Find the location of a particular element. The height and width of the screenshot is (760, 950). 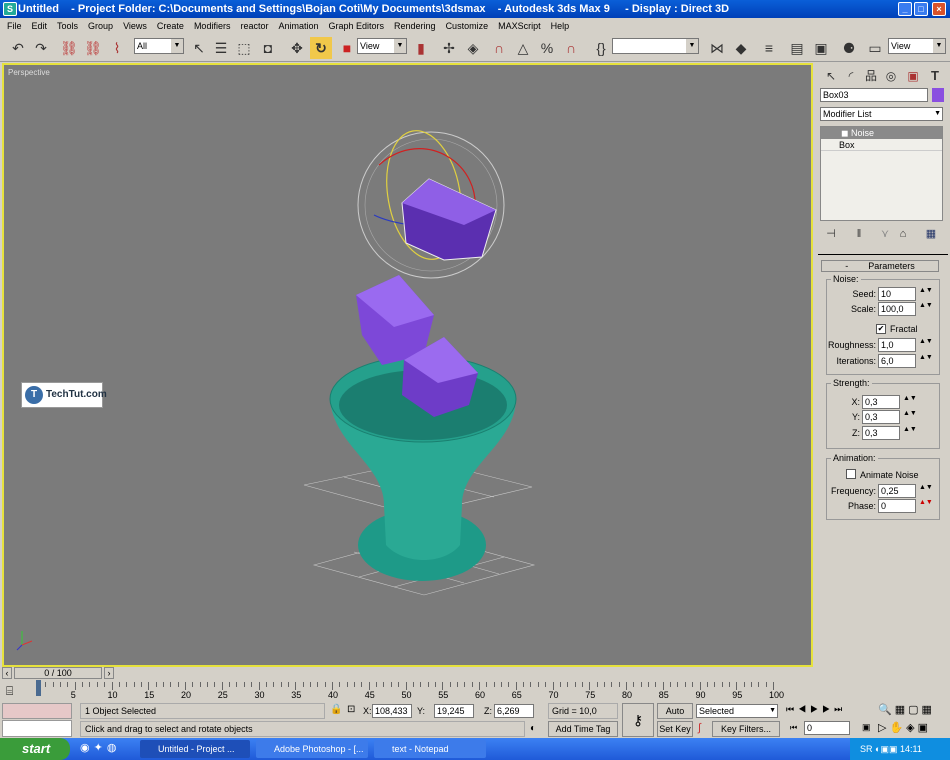

iterations-field: 6,0 is located at coordinates (897, 361).